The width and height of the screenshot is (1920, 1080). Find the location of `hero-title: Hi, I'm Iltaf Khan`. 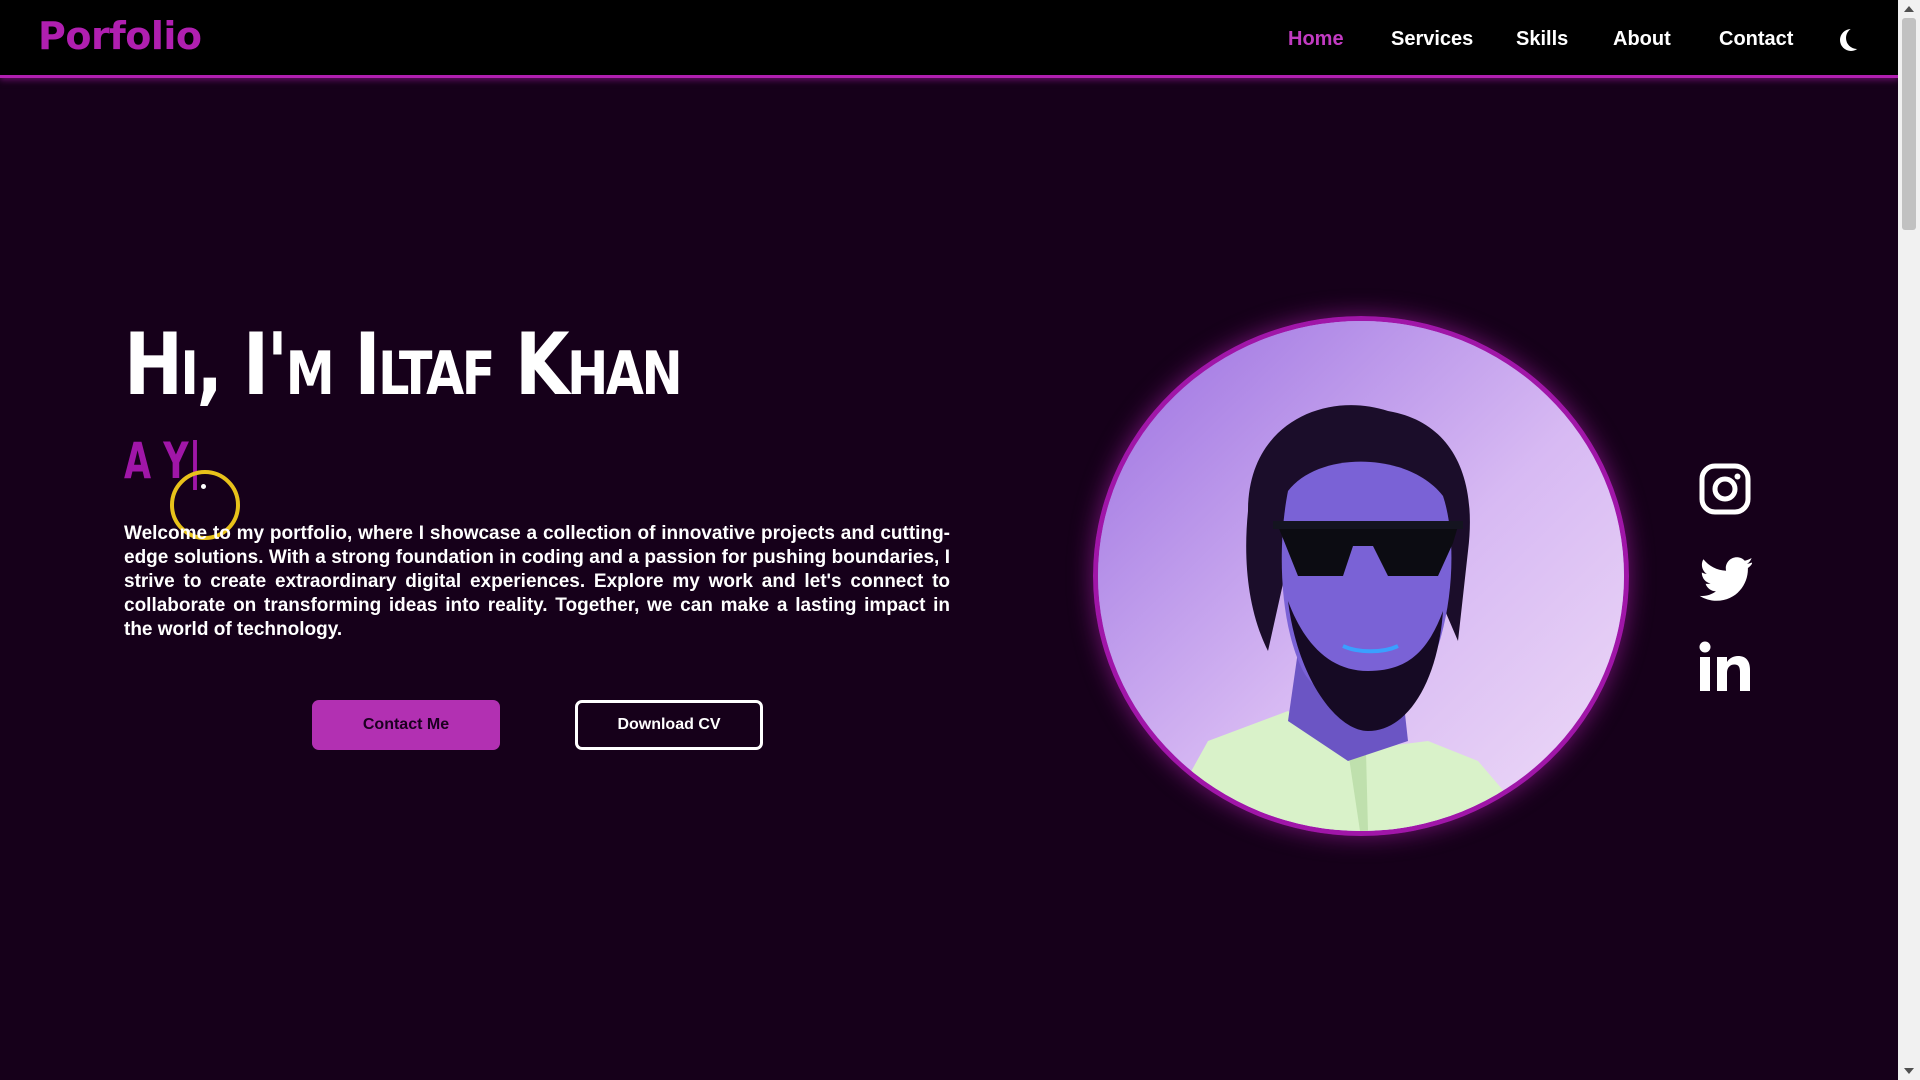

hero-title: Hi, I'm Iltaf Khan is located at coordinates (403, 365).